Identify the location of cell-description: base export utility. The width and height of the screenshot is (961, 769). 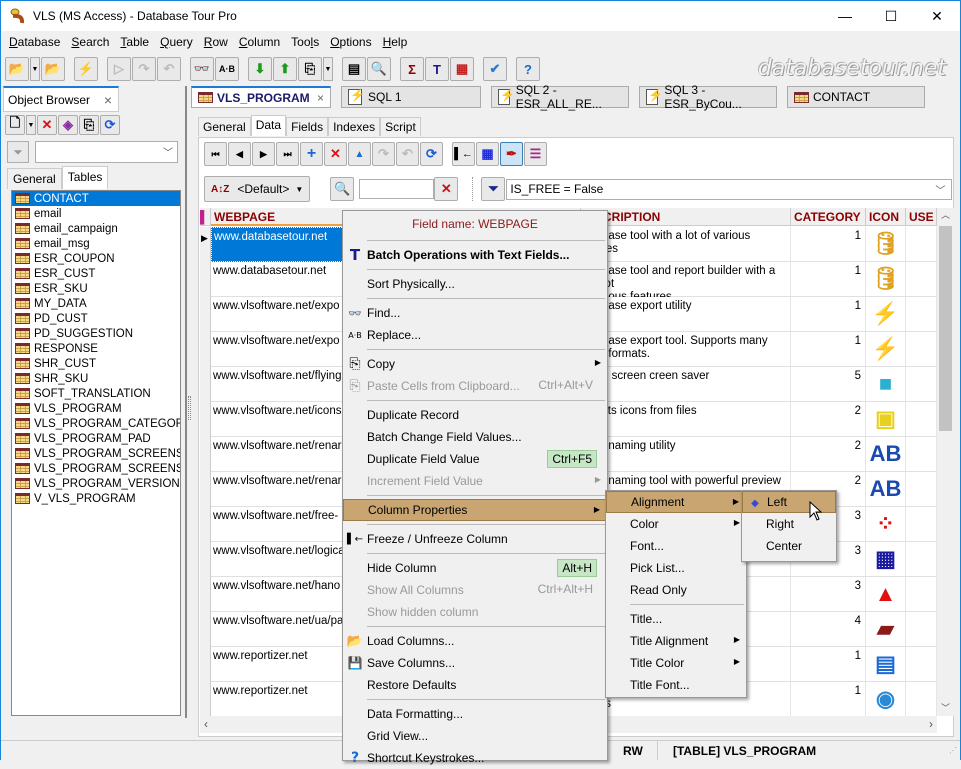
(695, 314).